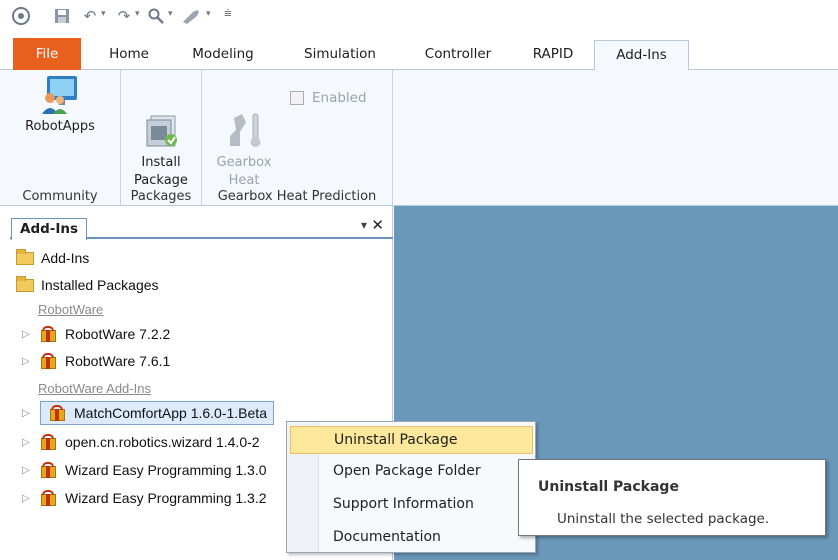  I want to click on quick-access-toolbar: ↶ ▾ ↷ ▾ ▾ ▾ ⩧, so click(419, 17).